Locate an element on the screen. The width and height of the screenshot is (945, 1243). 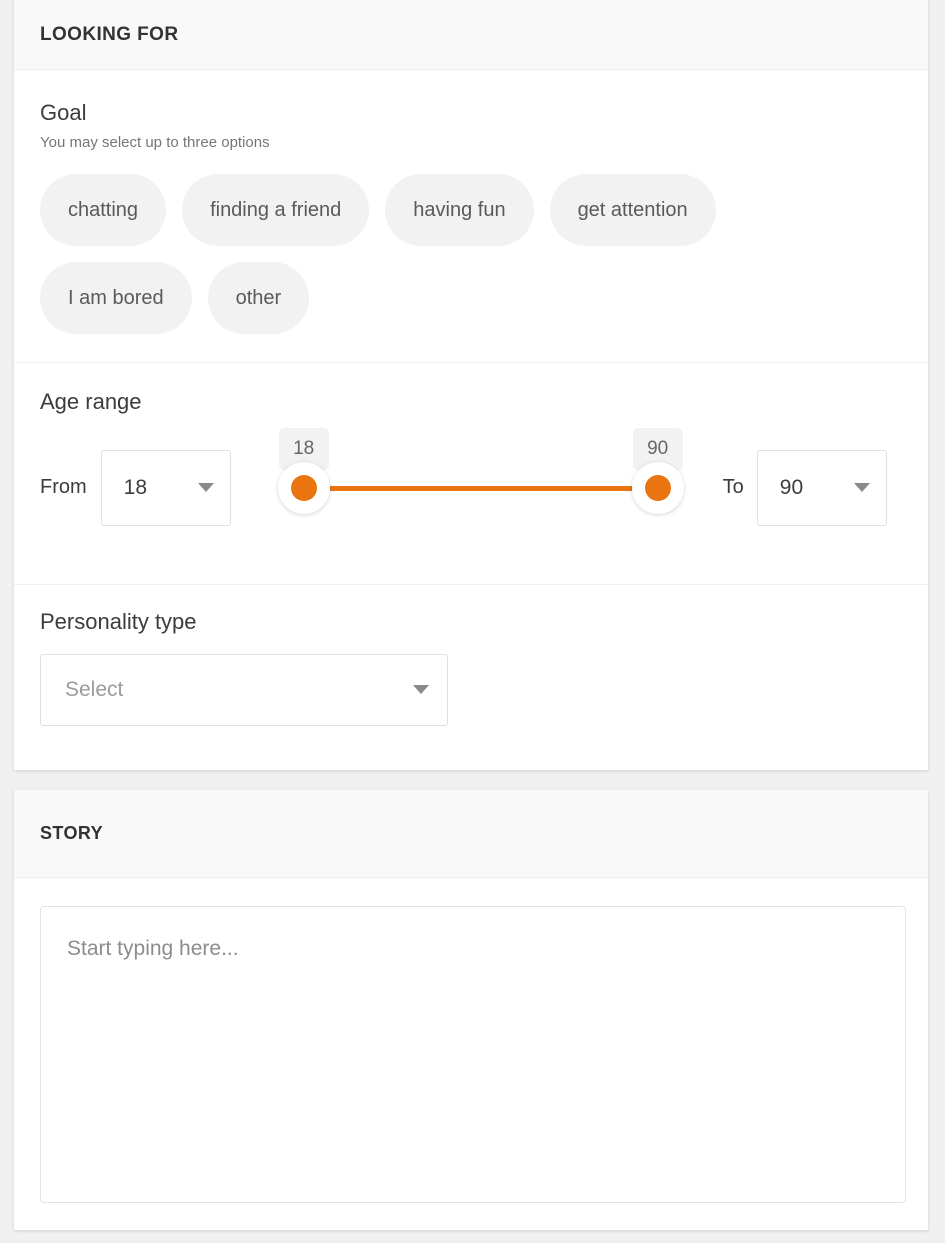
goal-chip-finding-a-friend: finding a friend is located at coordinates (276, 210).